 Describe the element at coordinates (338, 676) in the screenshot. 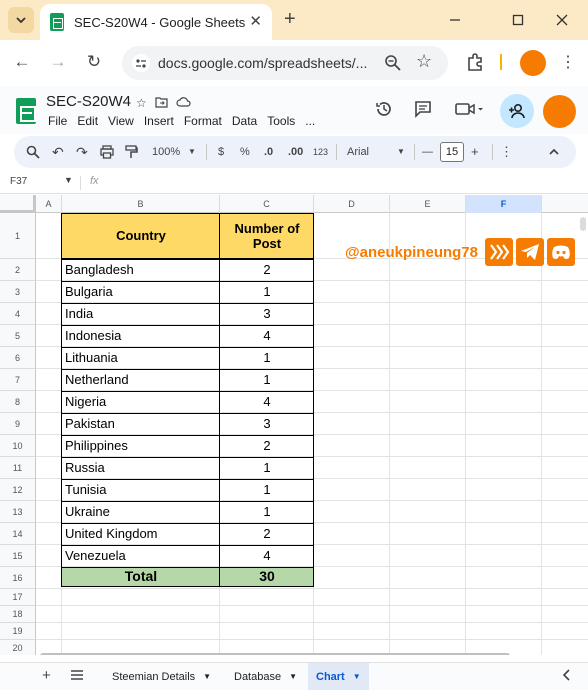

I see `sheet-tab-chart: Chart ▼` at that location.